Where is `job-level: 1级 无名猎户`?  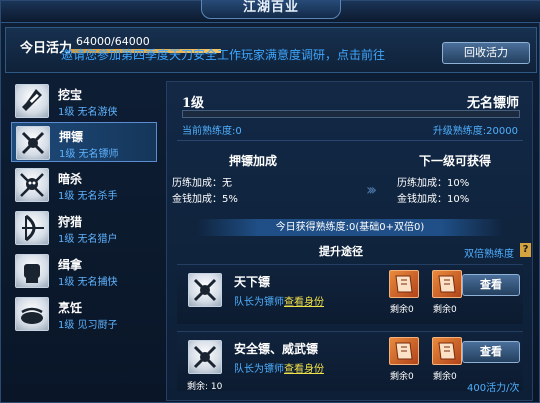
job-level: 1级 无名猎户 is located at coordinates (88, 239).